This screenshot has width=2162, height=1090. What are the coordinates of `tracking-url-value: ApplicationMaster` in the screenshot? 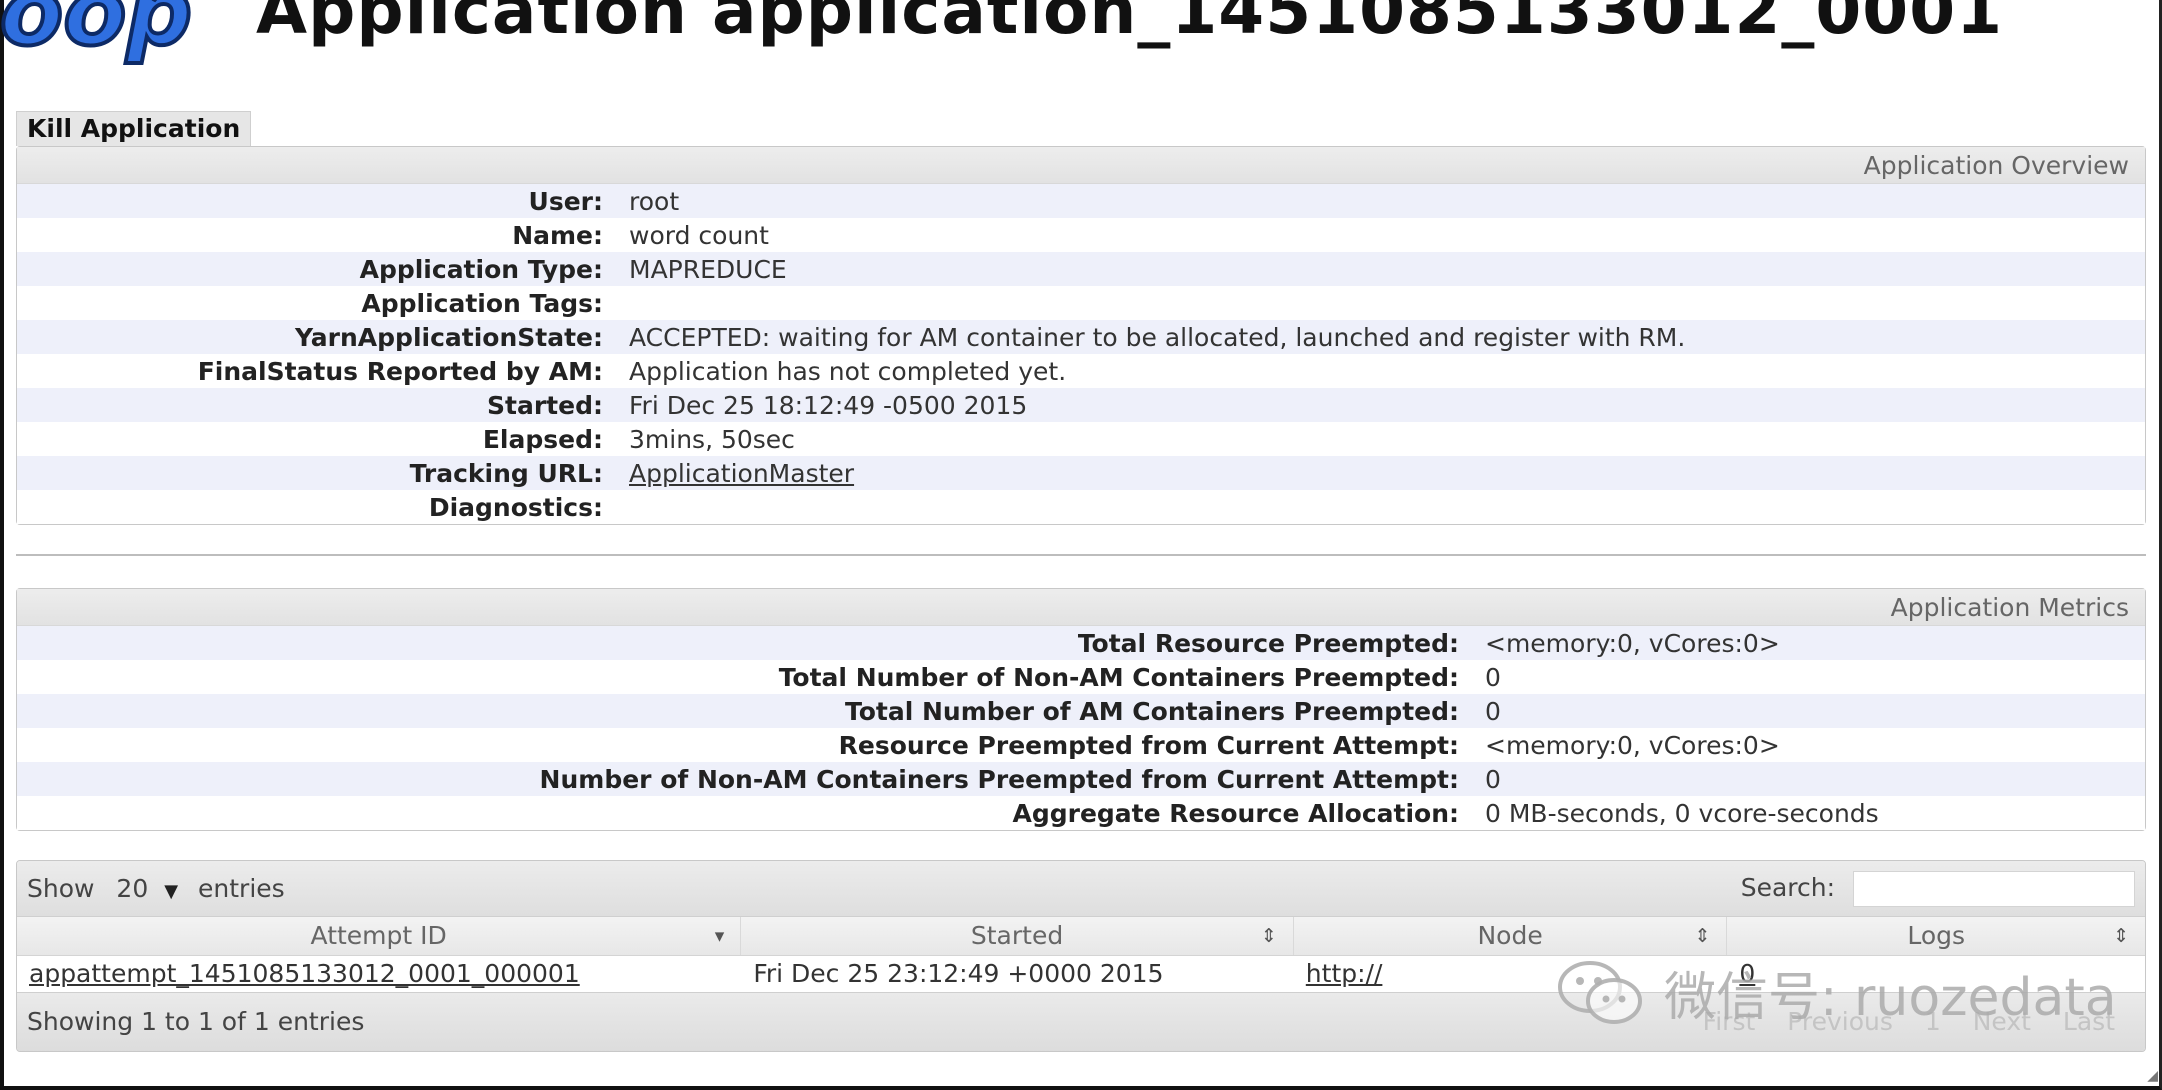 It's located at (735, 473).